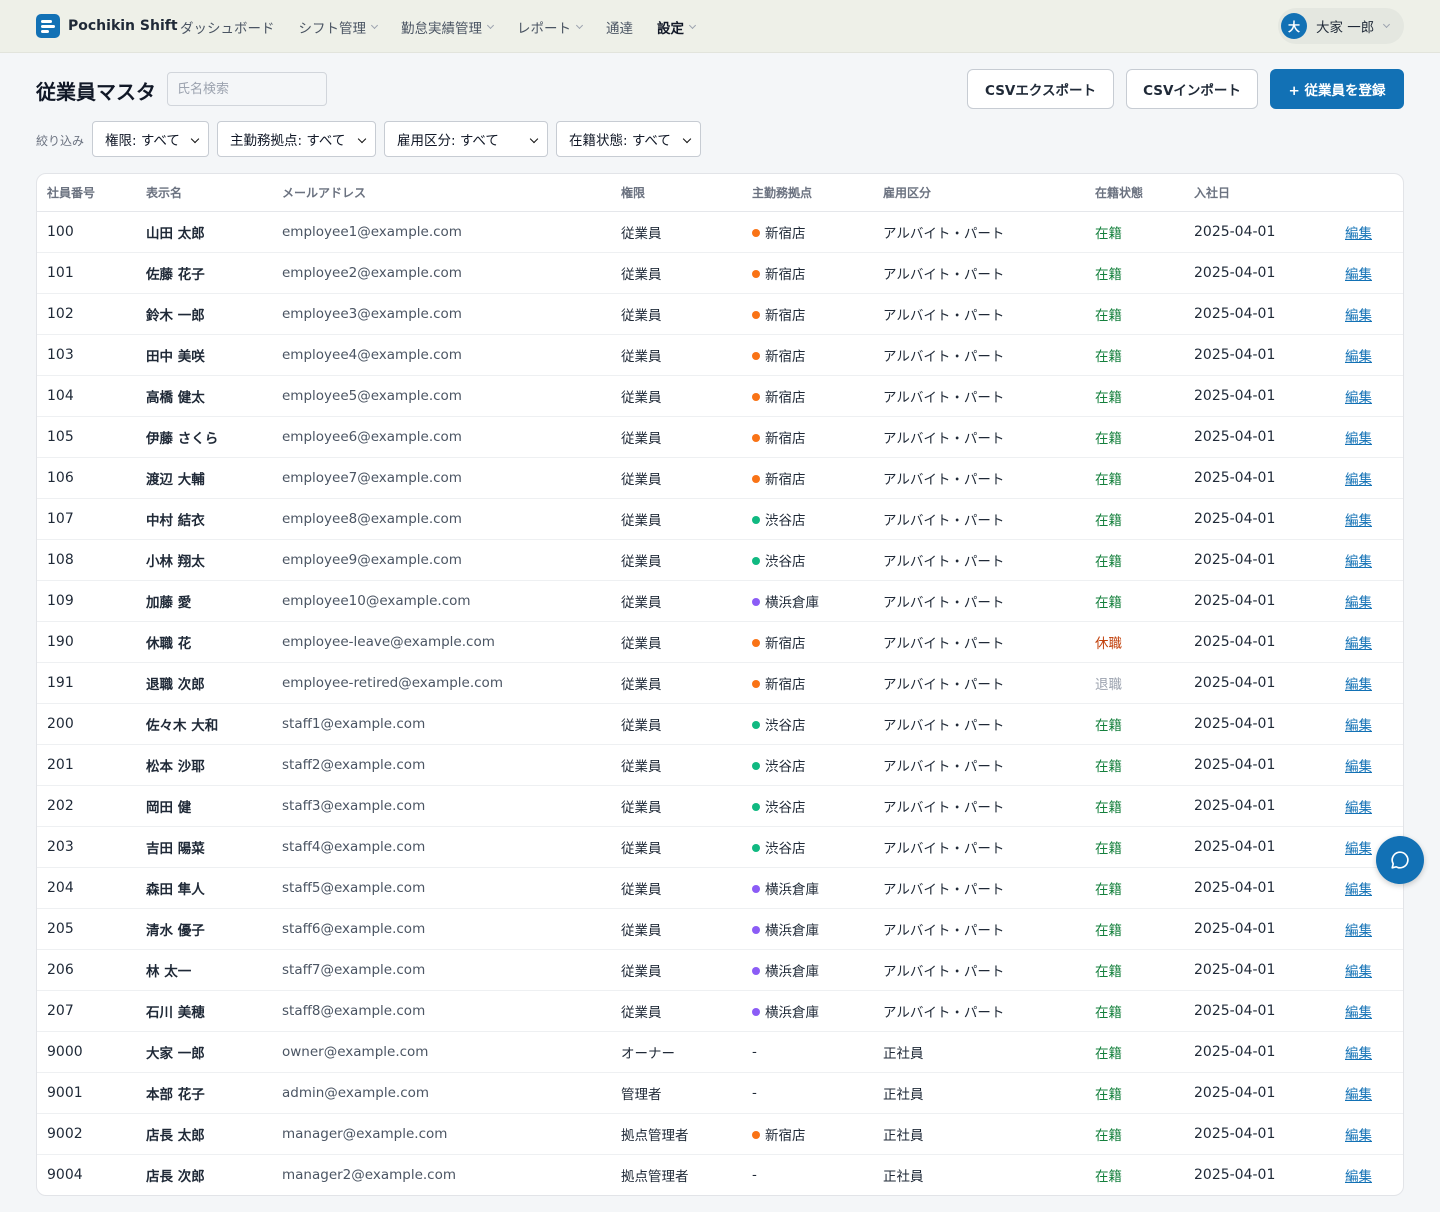  I want to click on cell-email-text: owner@example.com, so click(355, 1051).